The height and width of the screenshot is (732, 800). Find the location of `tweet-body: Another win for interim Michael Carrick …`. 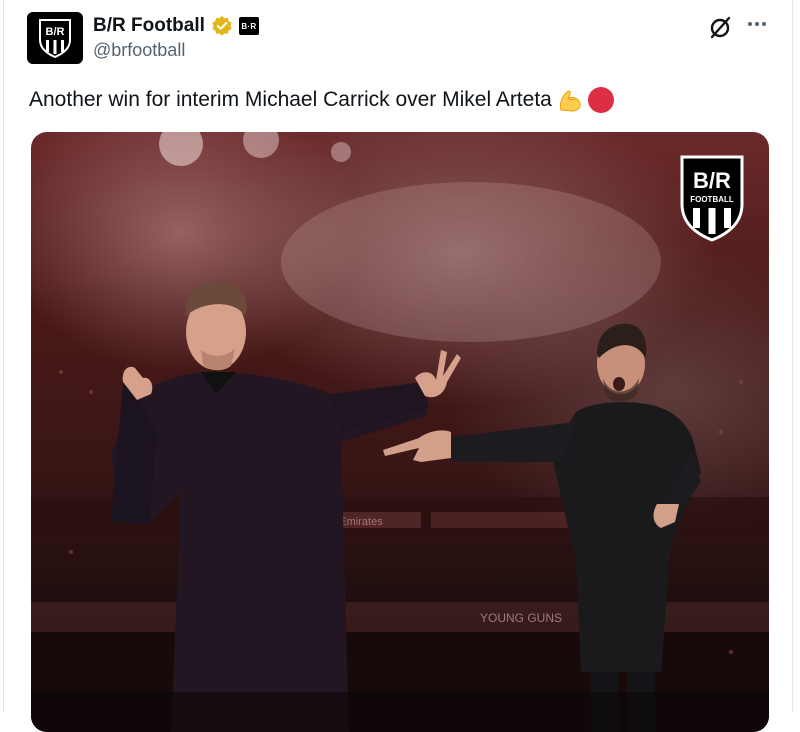

tweet-body: Another win for interim Michael Carrick … is located at coordinates (290, 99).